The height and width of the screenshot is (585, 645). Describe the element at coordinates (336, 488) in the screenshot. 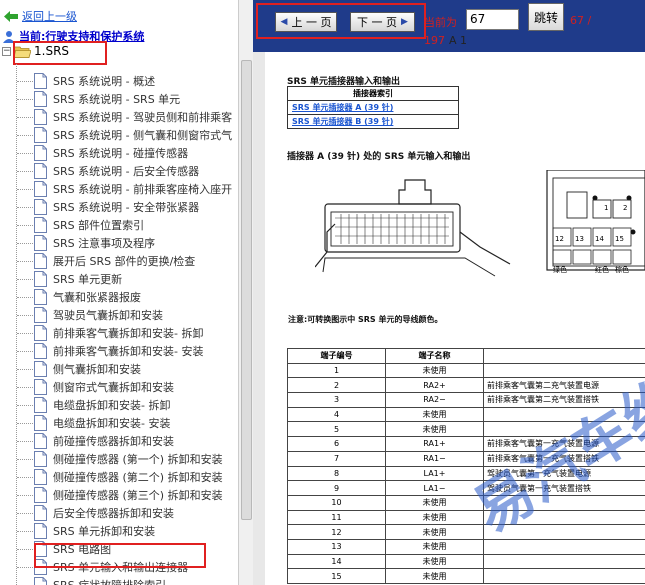

I see `terminal-number: 9` at that location.